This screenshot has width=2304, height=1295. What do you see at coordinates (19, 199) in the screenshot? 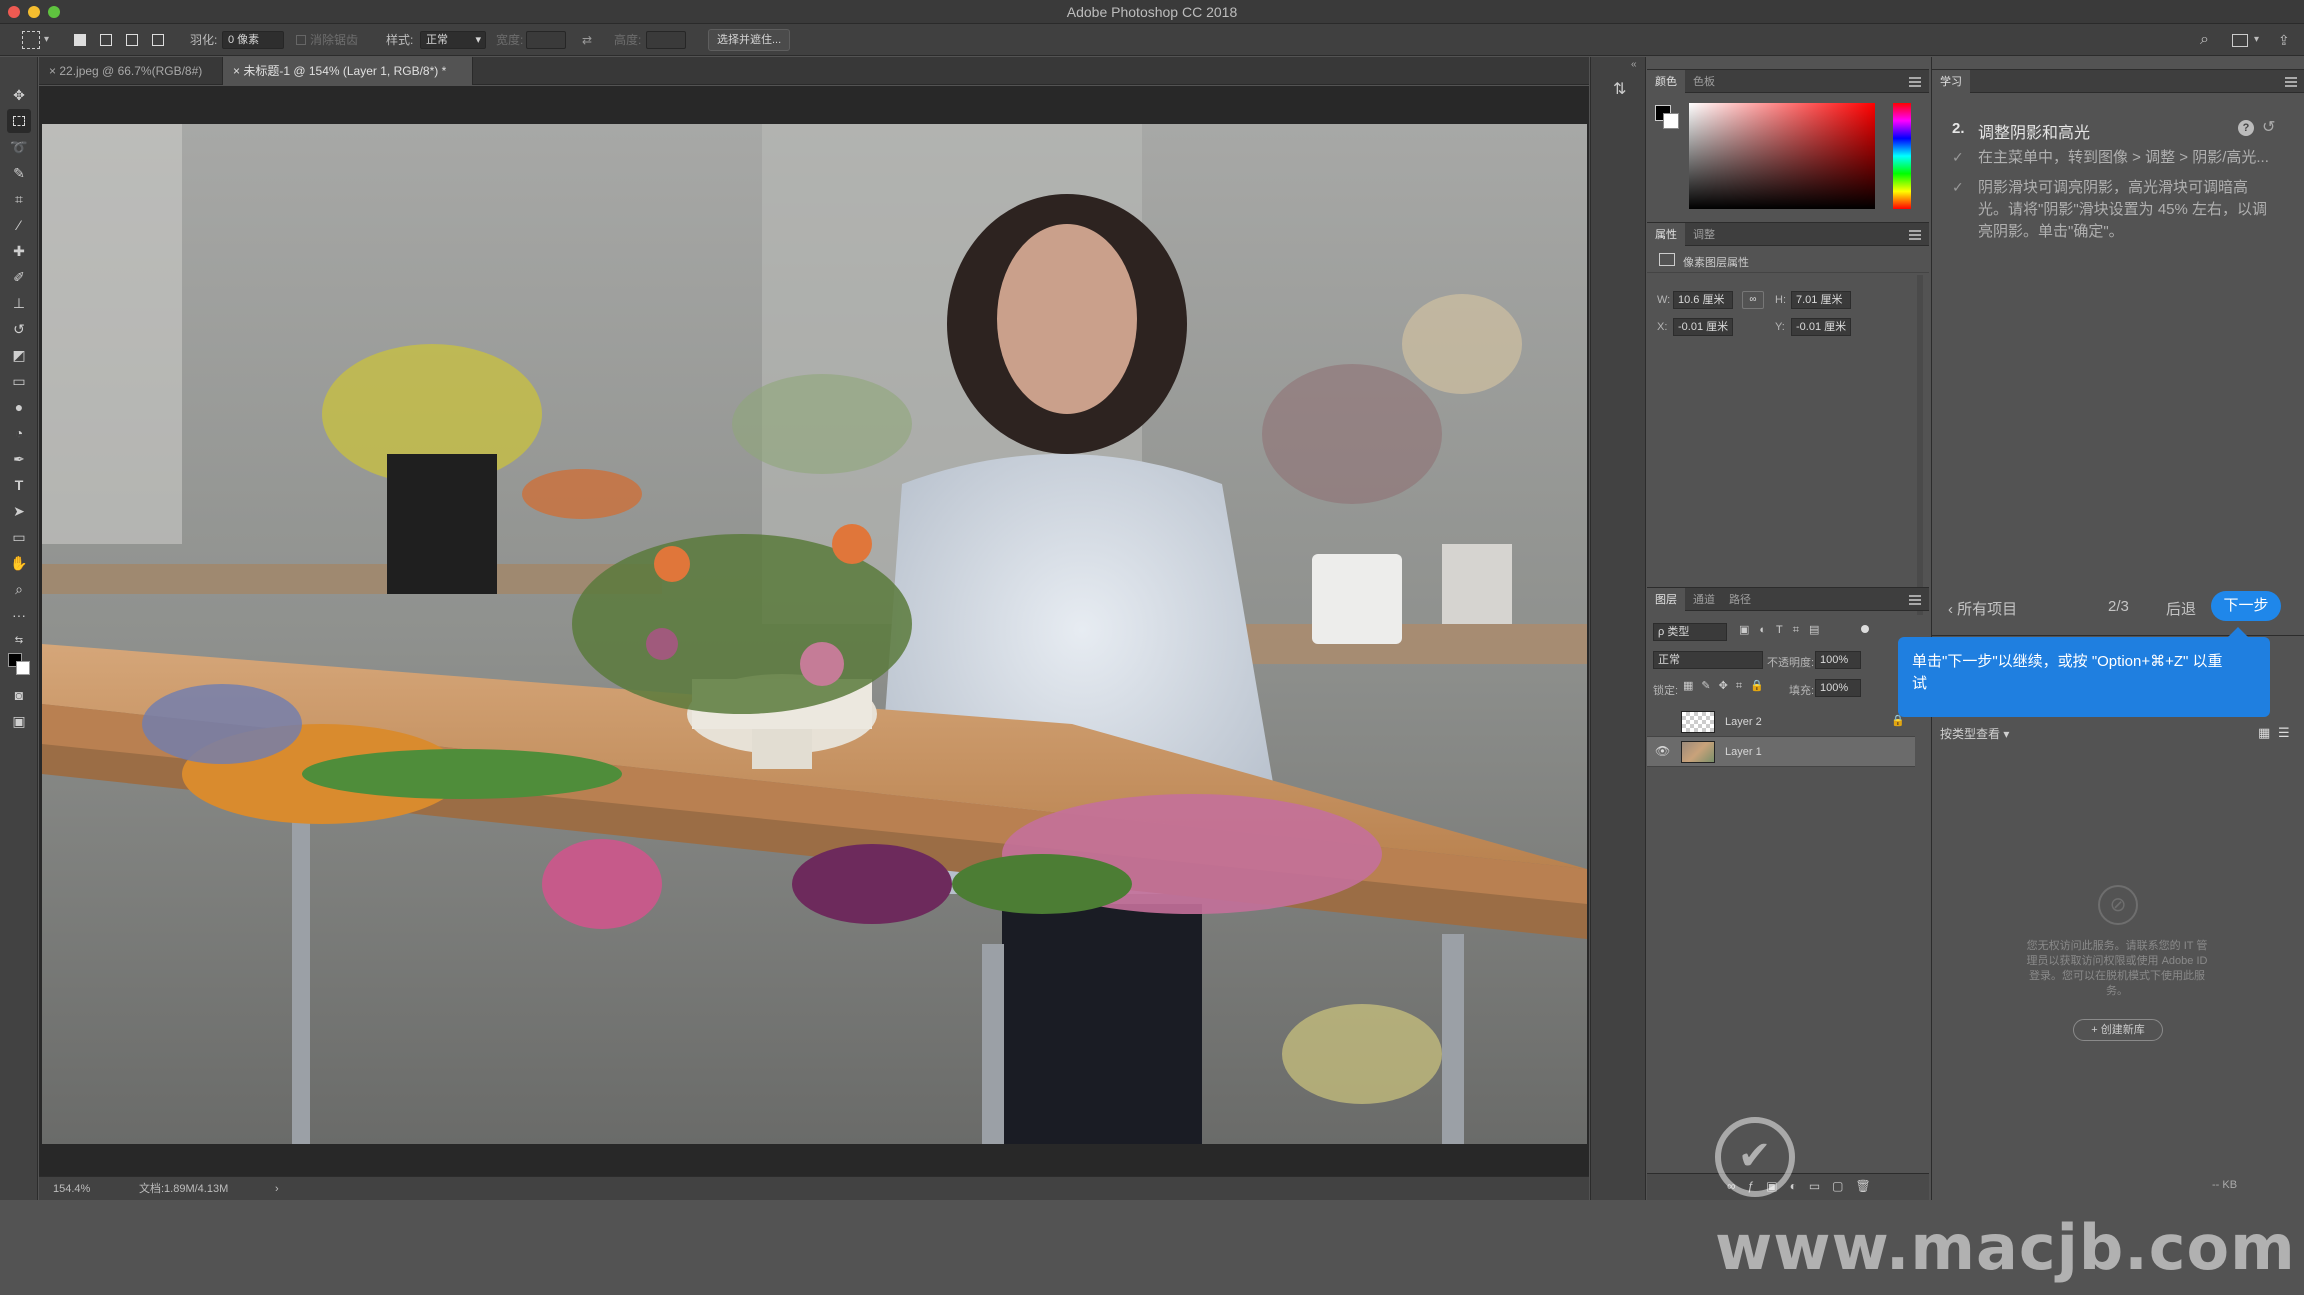
I see `crop-tool-icon: ⌗` at bounding box center [19, 199].